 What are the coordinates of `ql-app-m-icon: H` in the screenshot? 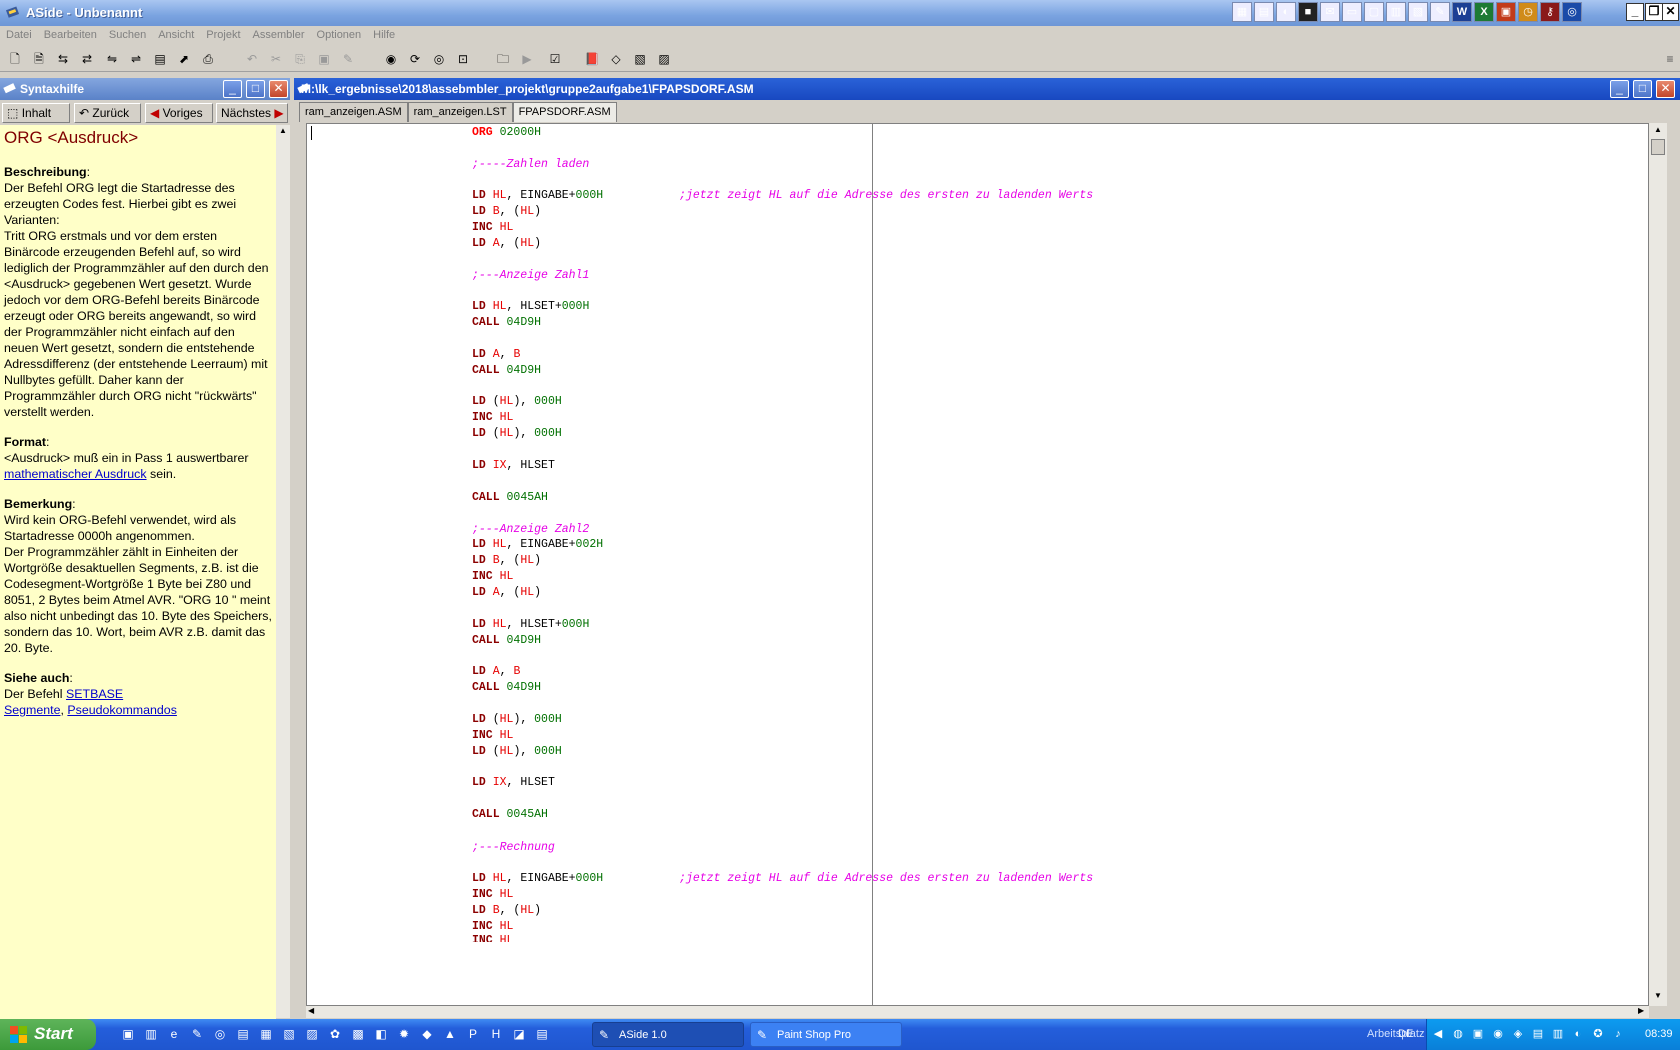 It's located at (496, 1034).